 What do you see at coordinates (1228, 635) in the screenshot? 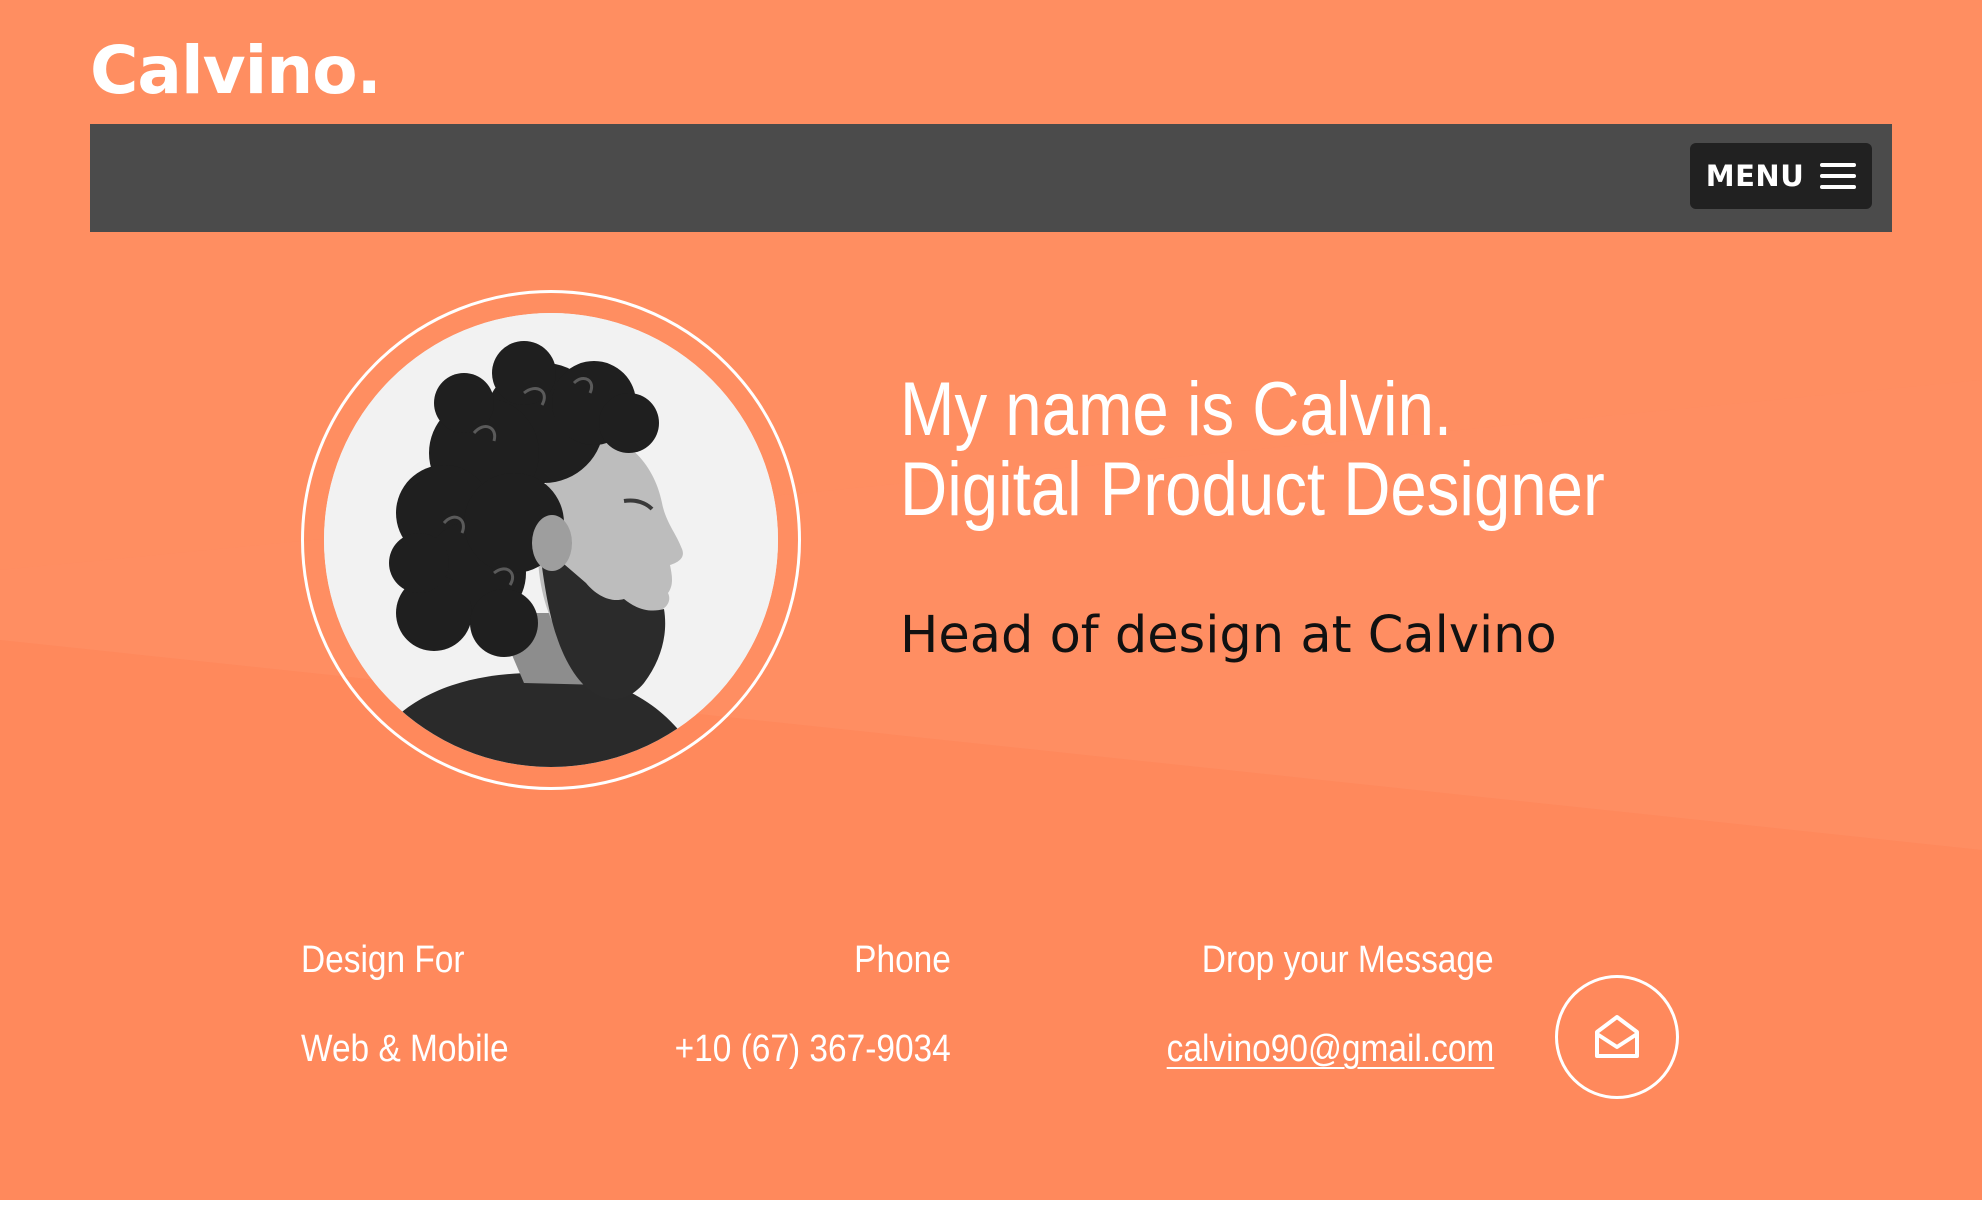
I see `hero-subtitle: Head of design at Calvino` at bounding box center [1228, 635].